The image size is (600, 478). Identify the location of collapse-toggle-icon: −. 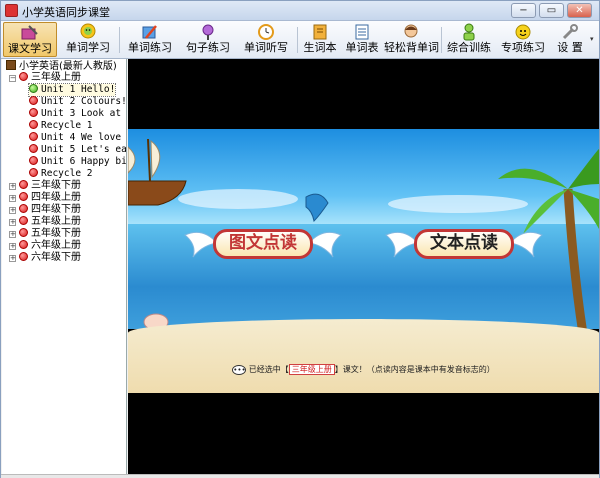
(12, 78).